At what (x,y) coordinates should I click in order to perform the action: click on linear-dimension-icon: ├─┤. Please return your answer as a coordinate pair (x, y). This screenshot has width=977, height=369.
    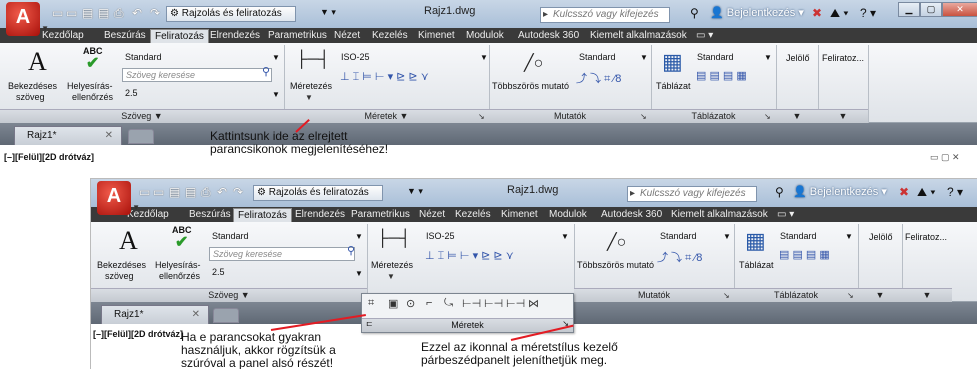
    Looking at the image, I should click on (394, 239).